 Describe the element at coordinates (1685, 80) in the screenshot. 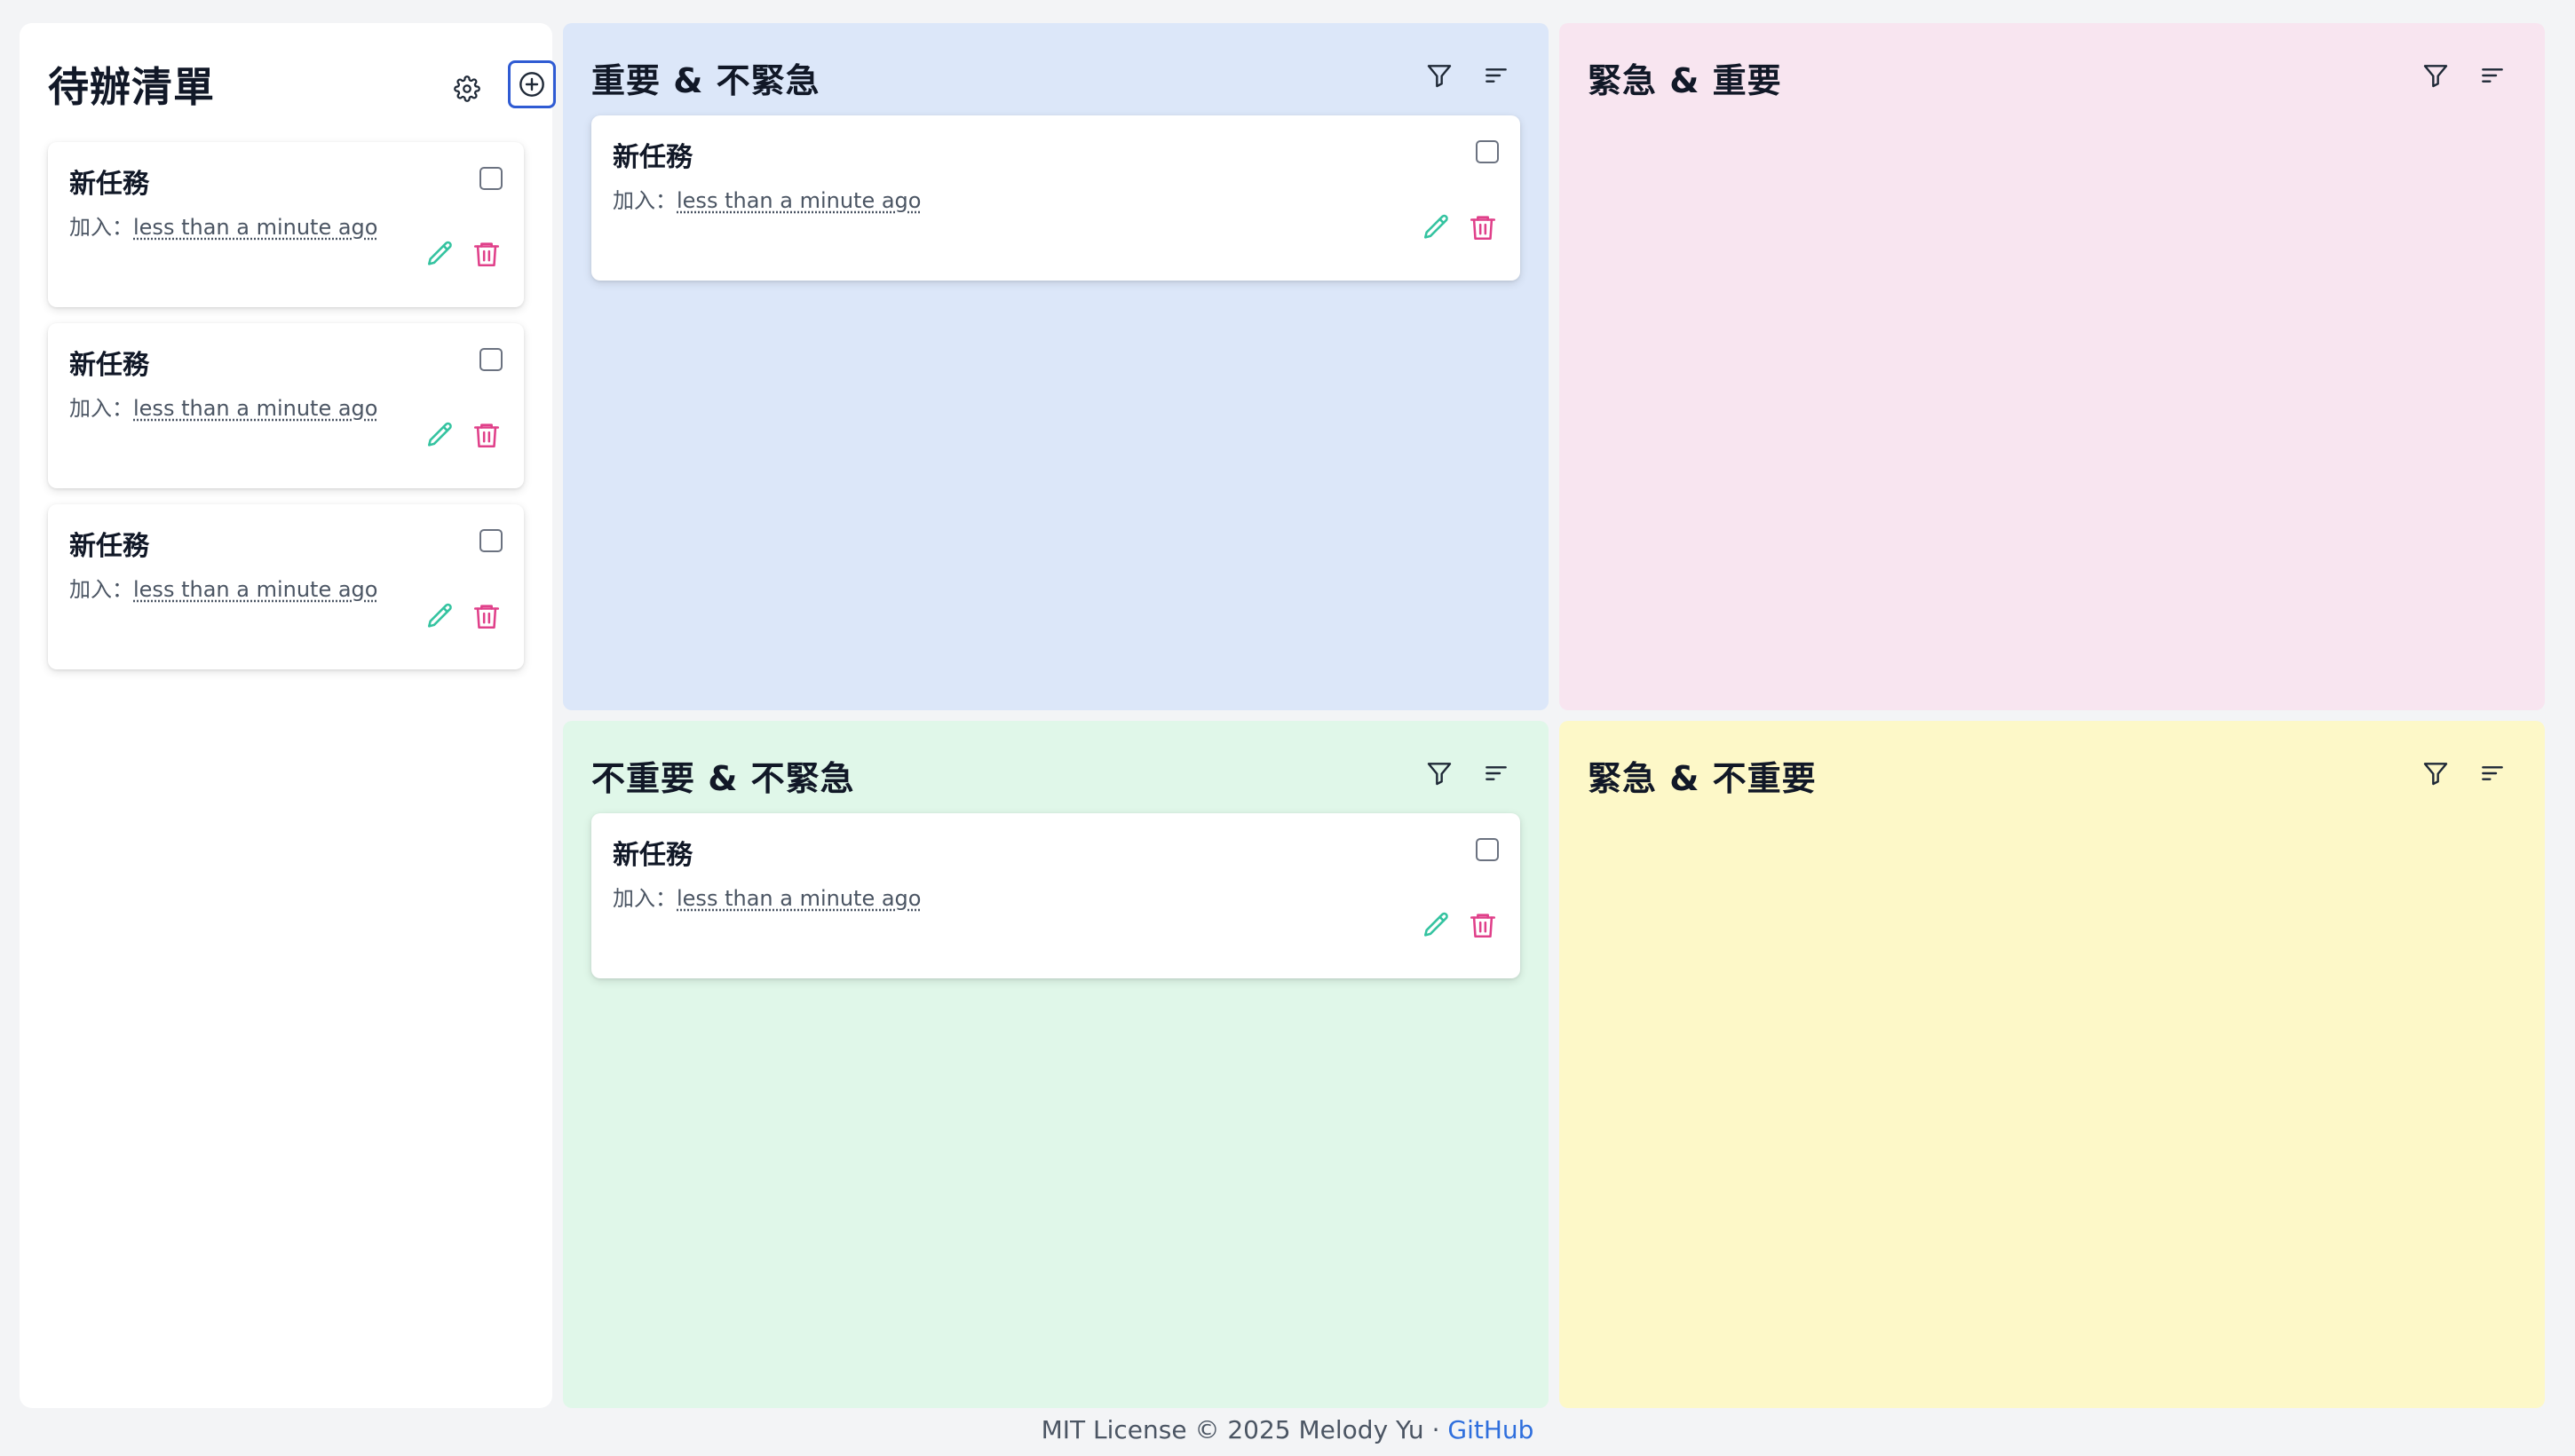

I see `quadrant-title: 緊急 & 重要` at that location.